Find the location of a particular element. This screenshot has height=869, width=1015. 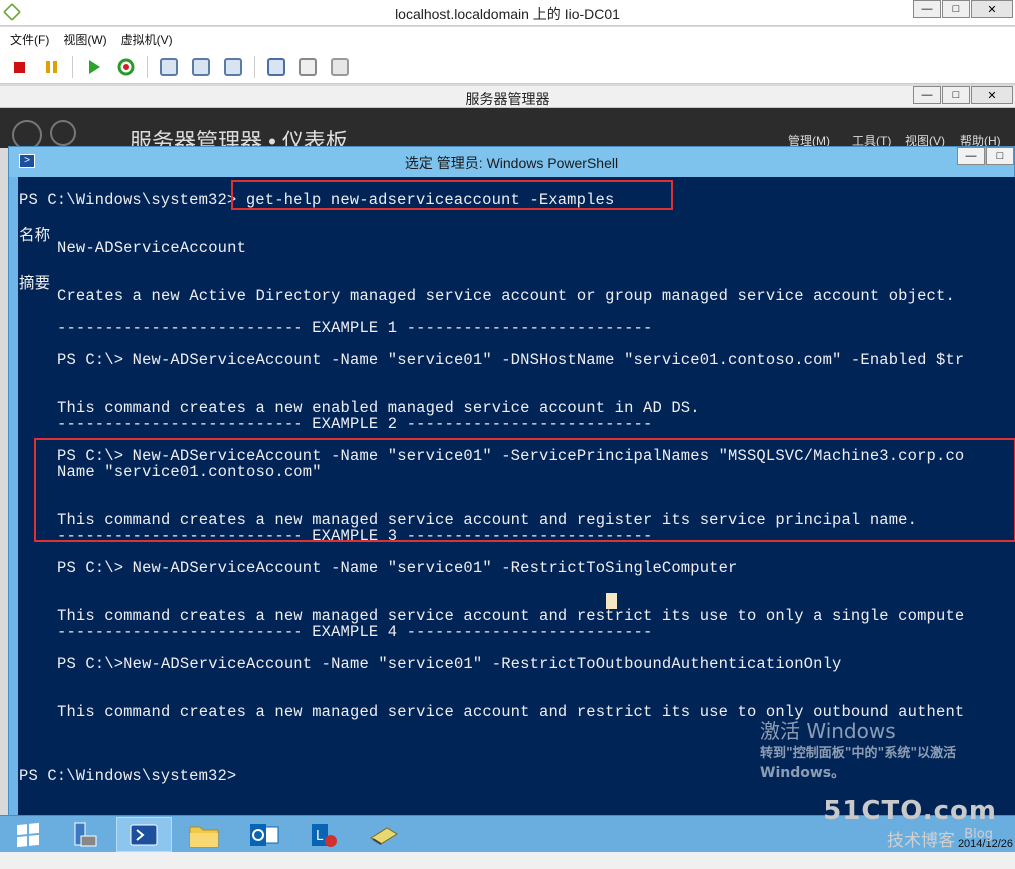

activation-text: 转到"控制面板"中的"系统"以激活 is located at coordinates (858, 753).